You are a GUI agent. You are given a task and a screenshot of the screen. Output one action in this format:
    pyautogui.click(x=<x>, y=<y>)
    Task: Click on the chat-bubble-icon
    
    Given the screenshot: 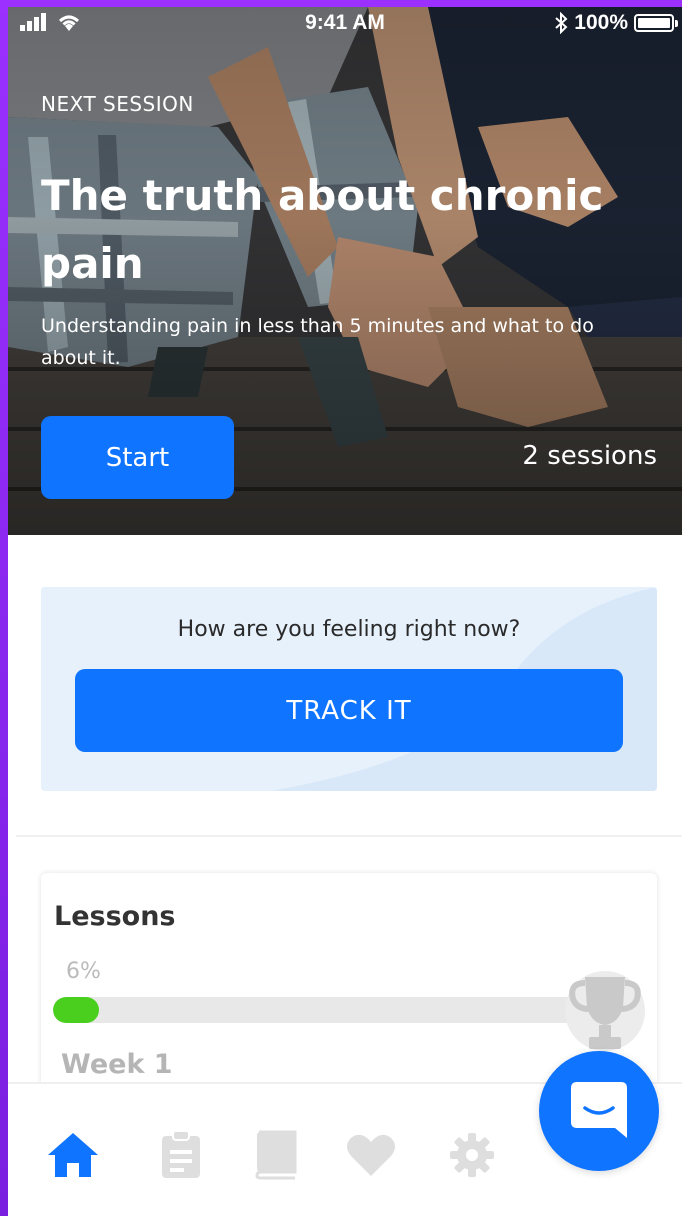 What is the action you would take?
    pyautogui.click(x=599, y=1110)
    